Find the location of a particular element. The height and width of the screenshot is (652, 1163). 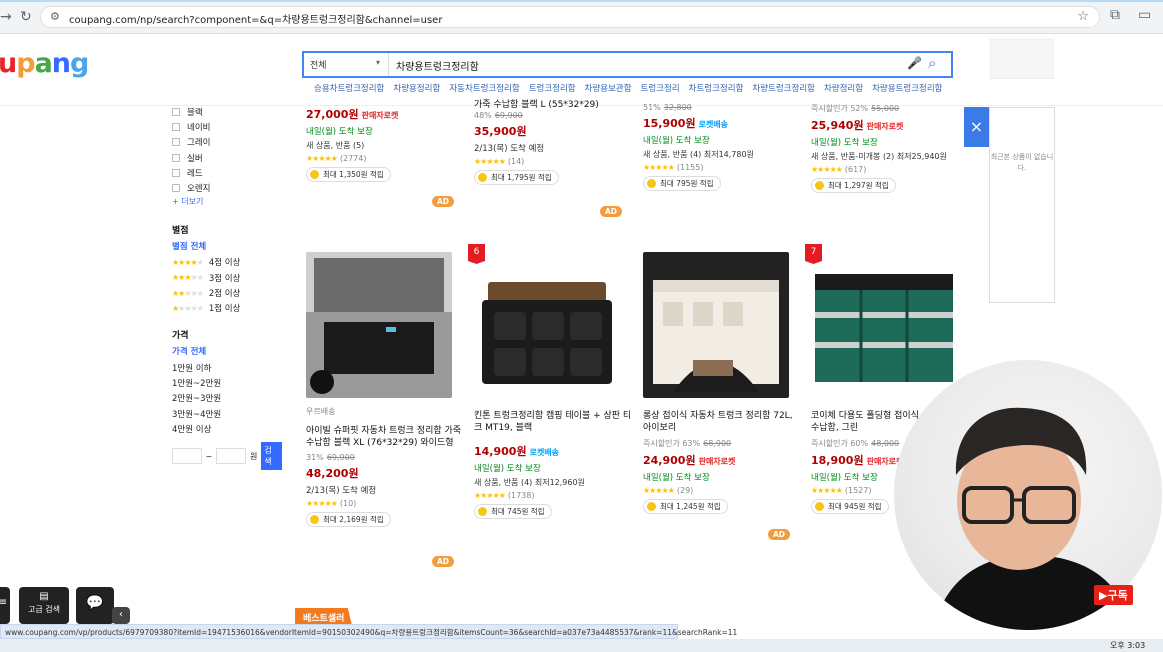

related-keyword: 차량정리함 is located at coordinates (843, 89).